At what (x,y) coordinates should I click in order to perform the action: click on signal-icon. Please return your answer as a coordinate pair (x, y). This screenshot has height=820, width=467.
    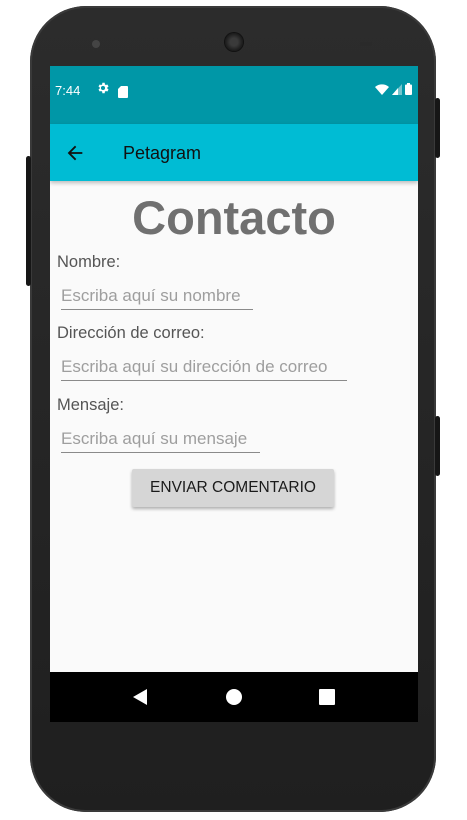
    Looking at the image, I should click on (397, 89).